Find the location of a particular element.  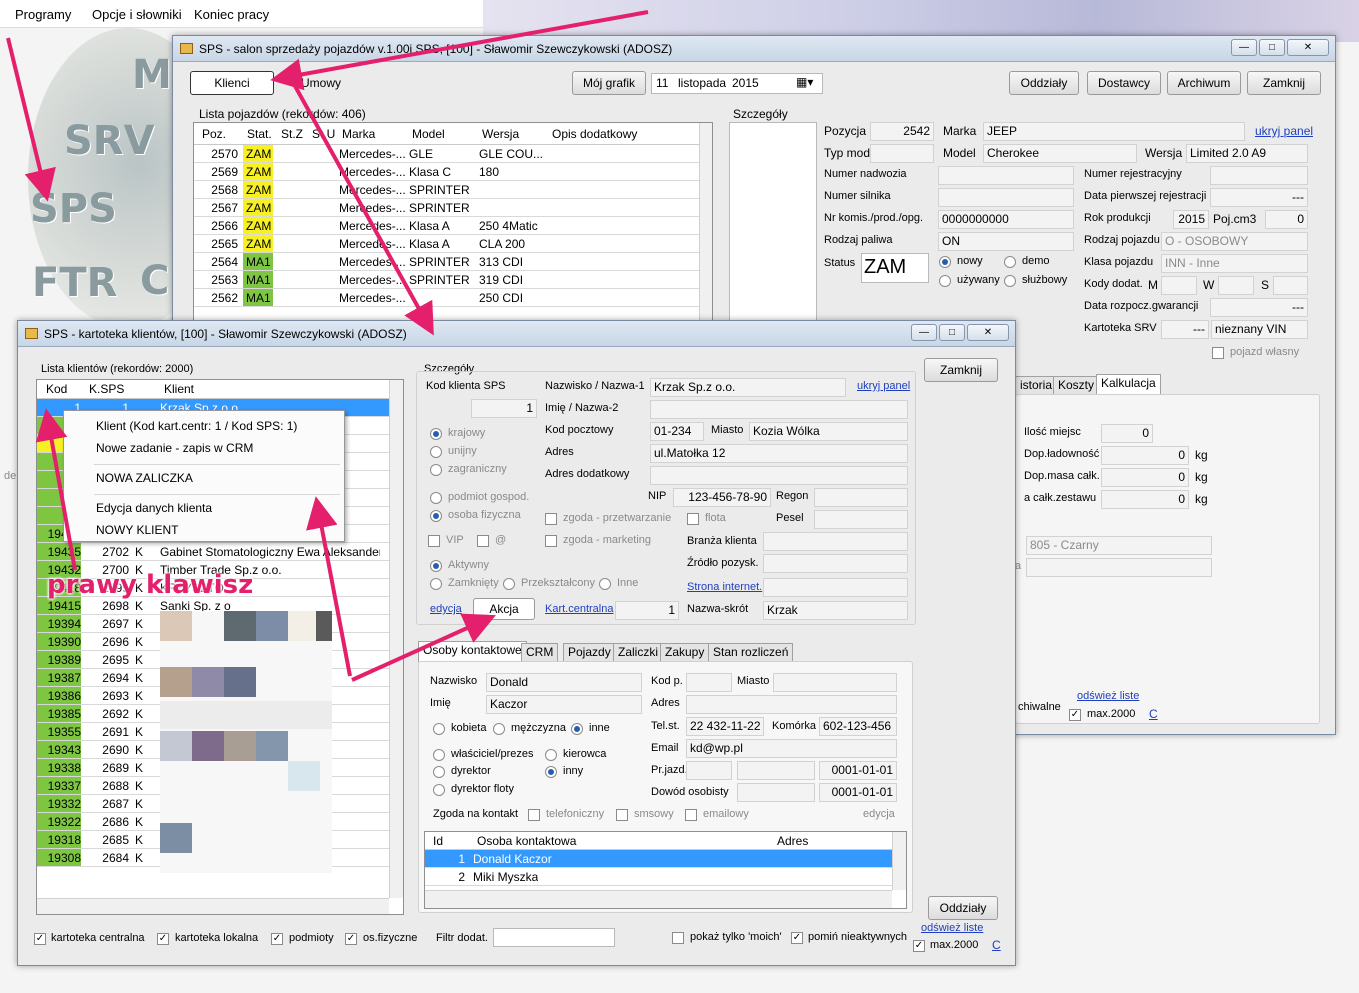

central-card-link: Kart.centralna is located at coordinates (579, 609).